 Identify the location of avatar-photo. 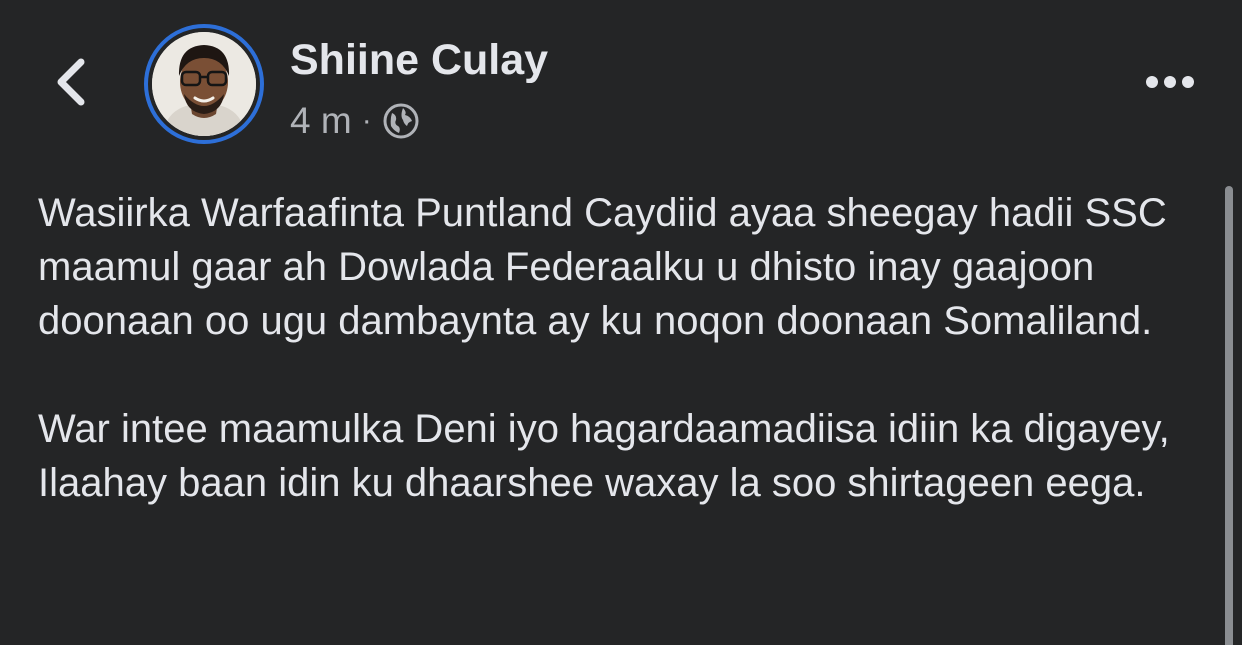
(204, 84).